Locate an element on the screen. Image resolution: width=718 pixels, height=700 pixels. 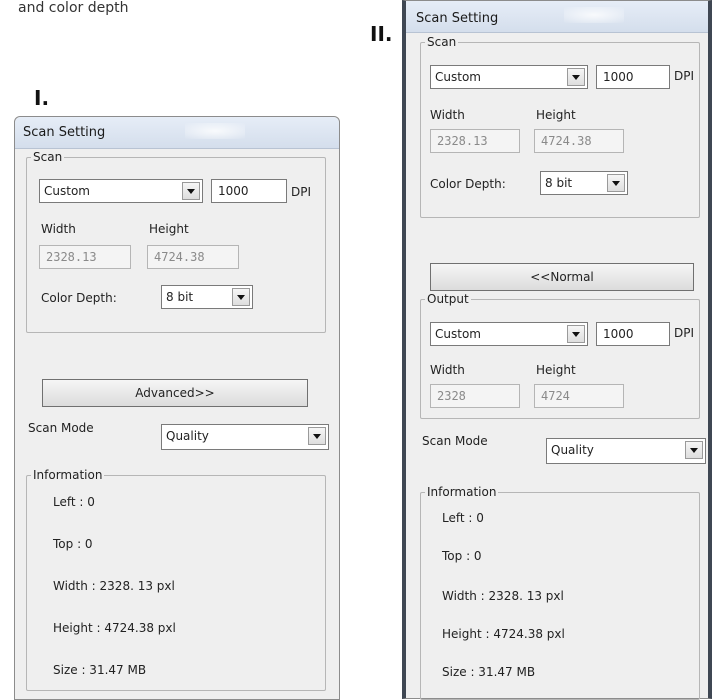
output-height-label: Height is located at coordinates (556, 370).